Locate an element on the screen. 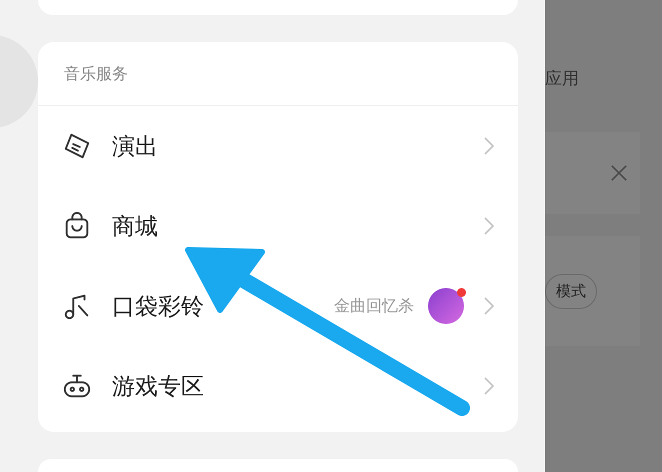 Image resolution: width=662 pixels, height=472 pixels. menu-item: 游戏专区 is located at coordinates (278, 386).